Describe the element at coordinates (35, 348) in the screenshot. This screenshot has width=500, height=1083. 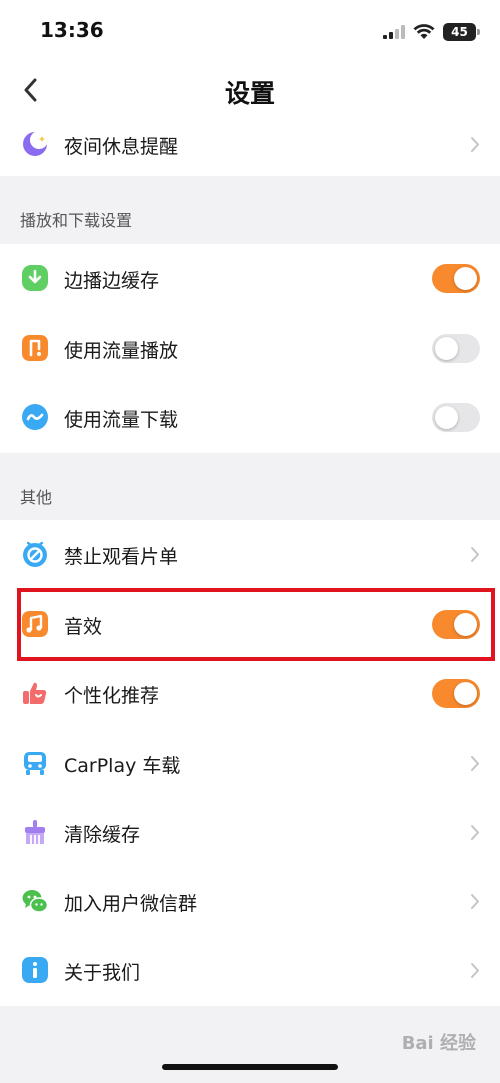
I see `data-play-icon` at that location.